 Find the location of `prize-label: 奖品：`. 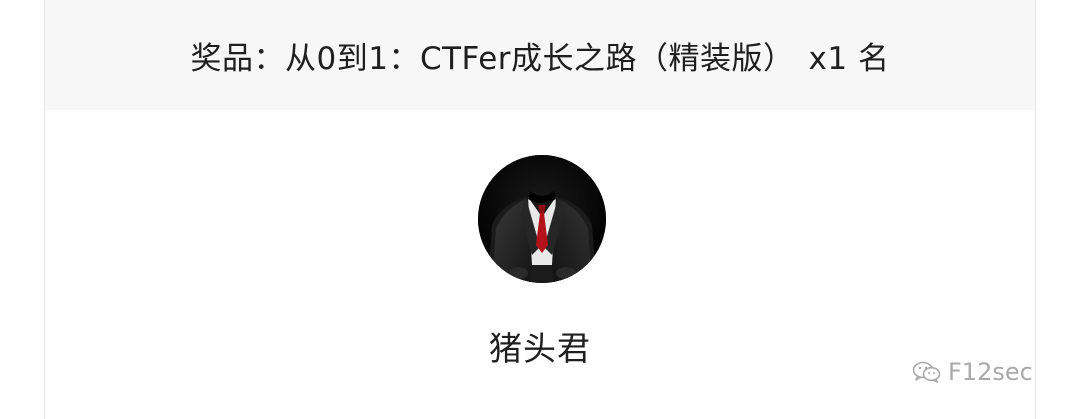

prize-label: 奖品： is located at coordinates (238, 58).